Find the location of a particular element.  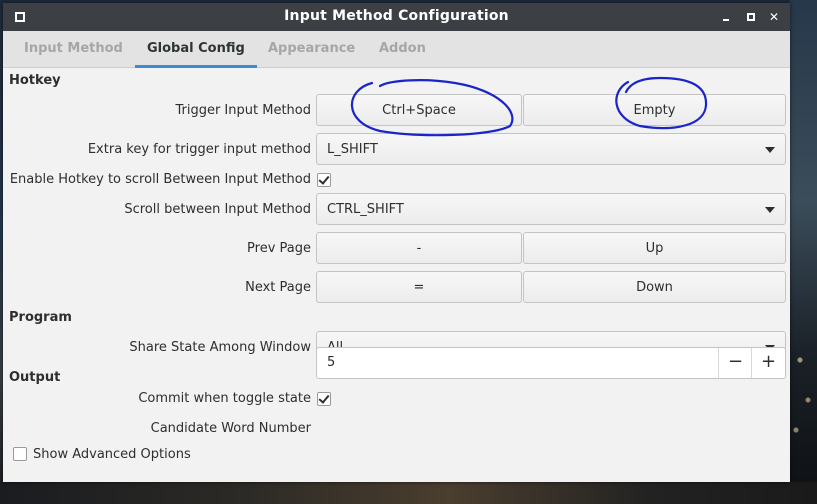

desktop-background is located at coordinates (803, 252).